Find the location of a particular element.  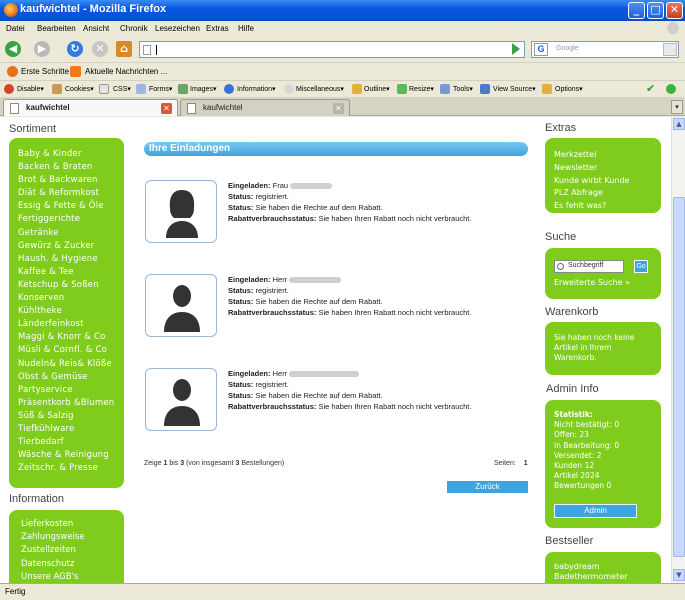

category-link: Haush. & Hygiene is located at coordinates (71, 259).